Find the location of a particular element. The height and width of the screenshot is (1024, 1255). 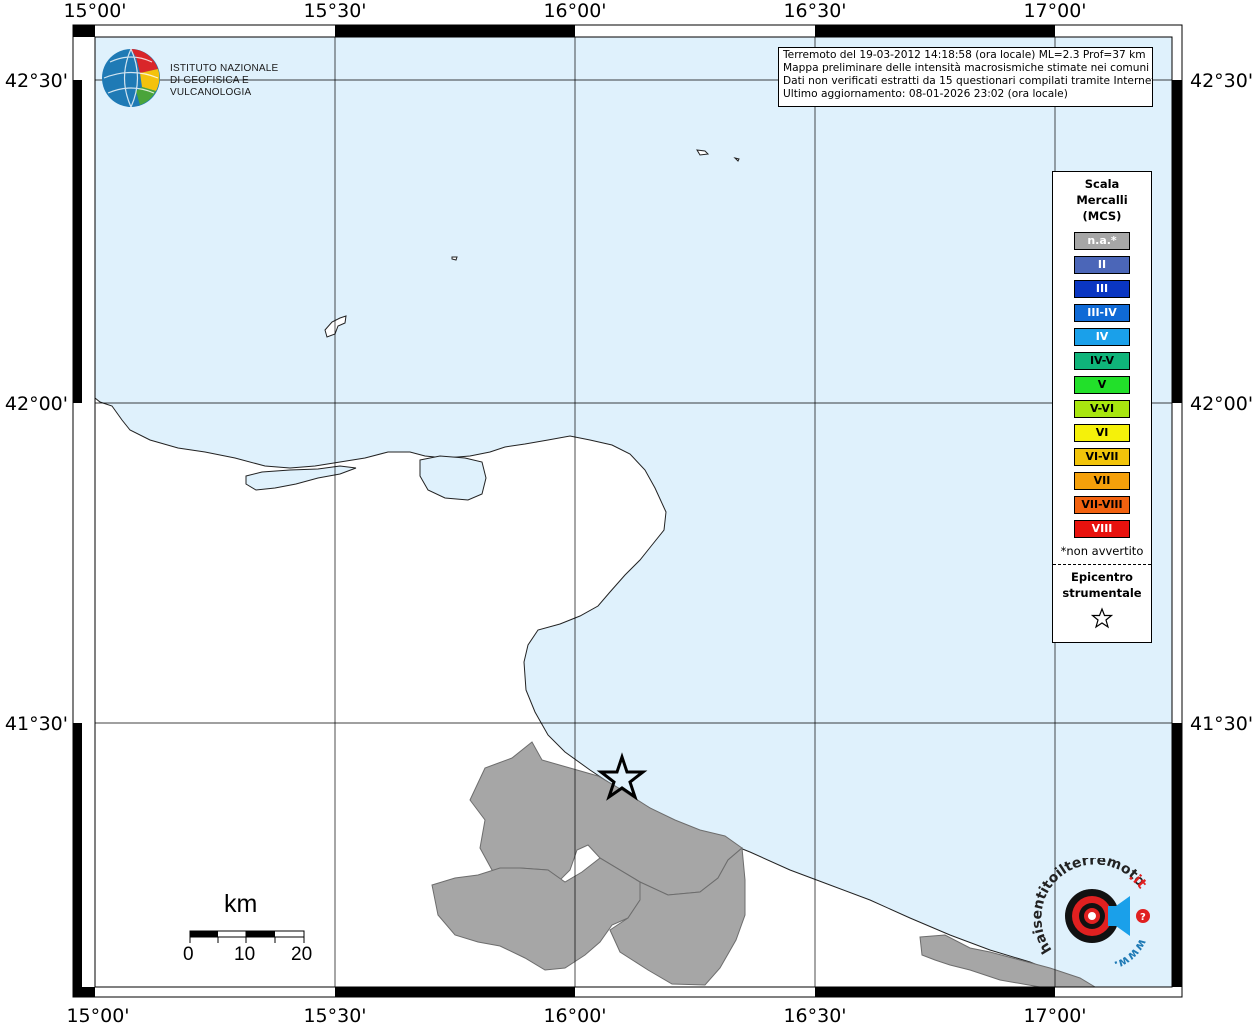

scale-bar: km 0 10 20 is located at coordinates (252, 930).